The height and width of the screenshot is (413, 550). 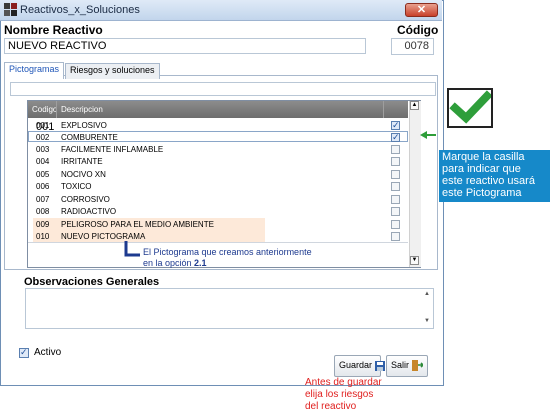 I want to click on grid-note-prefix: en la opción, so click(x=169, y=263).